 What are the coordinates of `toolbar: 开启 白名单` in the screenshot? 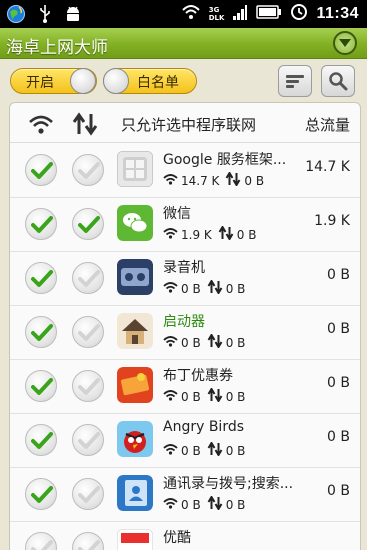 It's located at (183, 81).